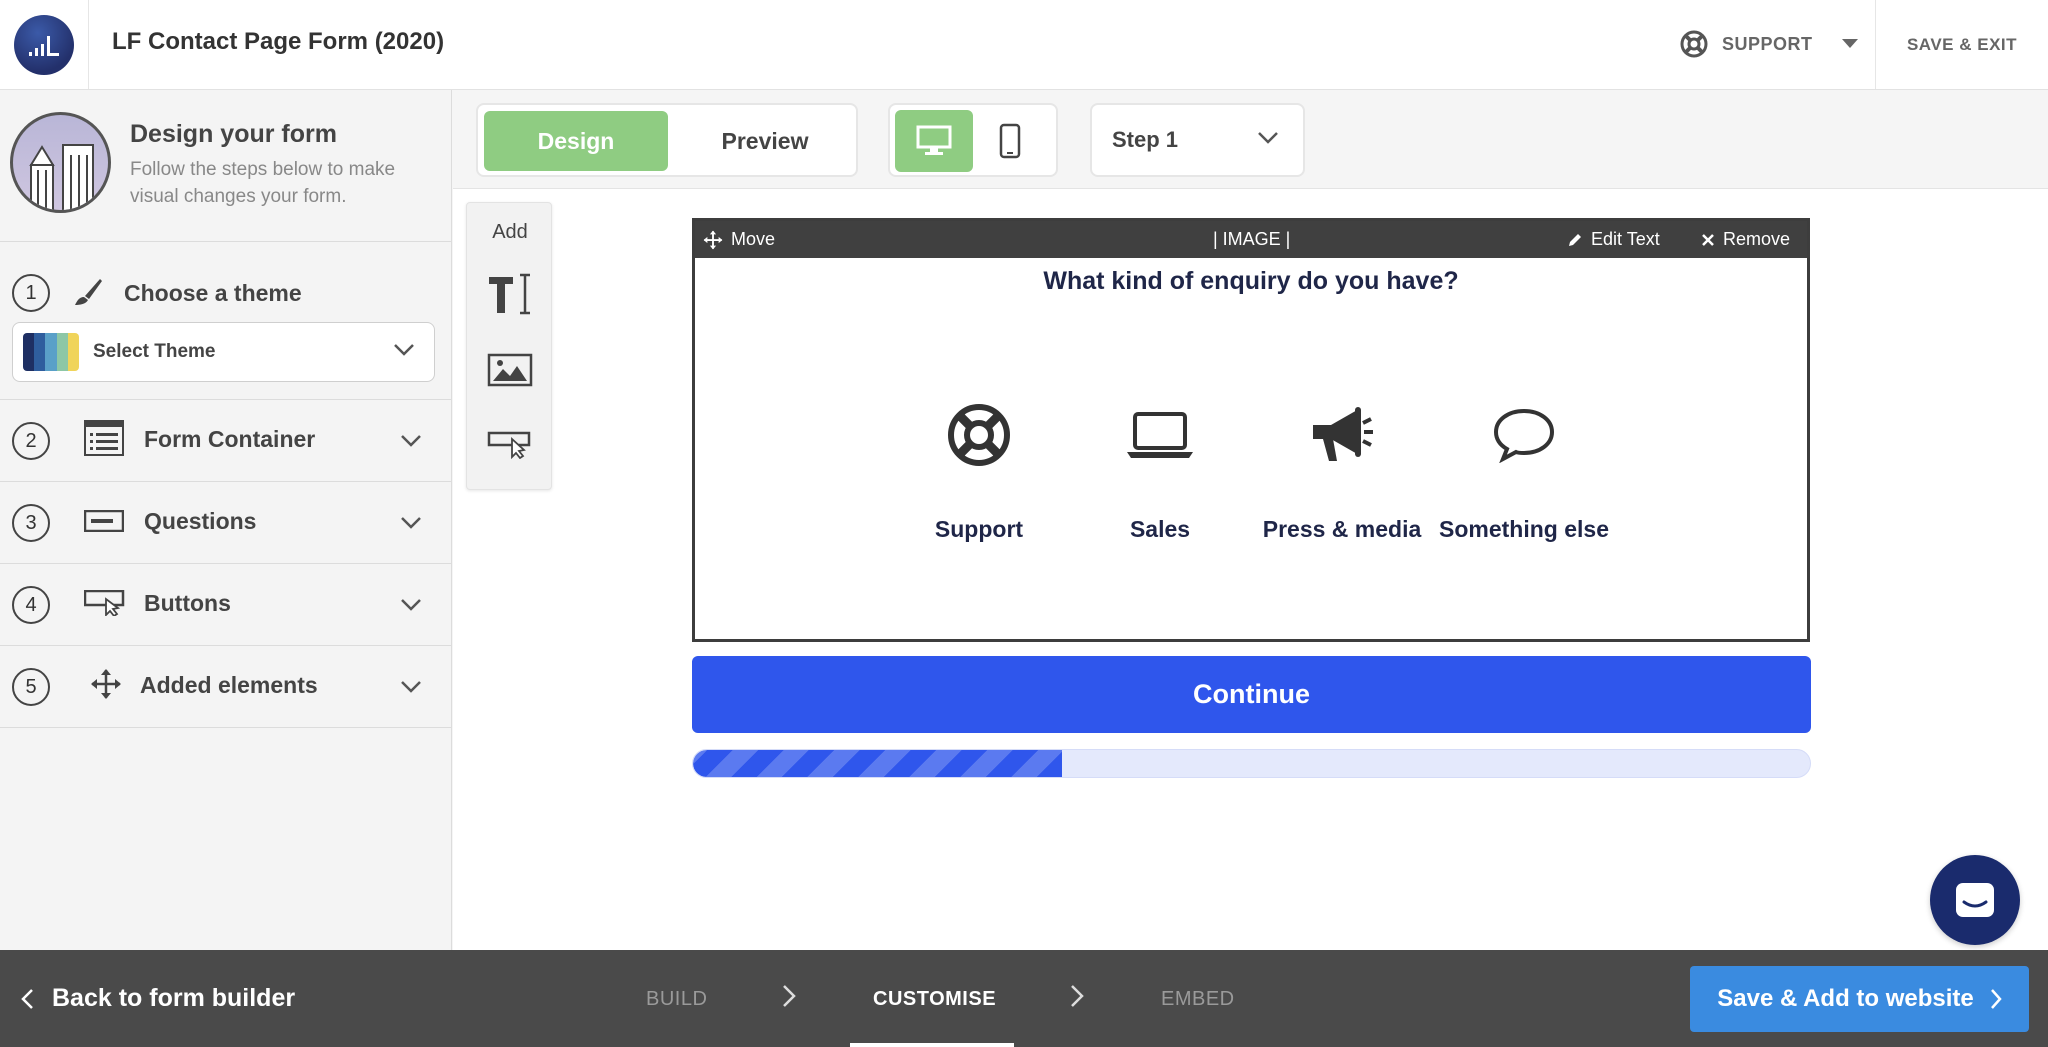 The height and width of the screenshot is (1047, 2048). What do you see at coordinates (1342, 495) in the screenshot?
I see `choice-press-media: Press & media` at bounding box center [1342, 495].